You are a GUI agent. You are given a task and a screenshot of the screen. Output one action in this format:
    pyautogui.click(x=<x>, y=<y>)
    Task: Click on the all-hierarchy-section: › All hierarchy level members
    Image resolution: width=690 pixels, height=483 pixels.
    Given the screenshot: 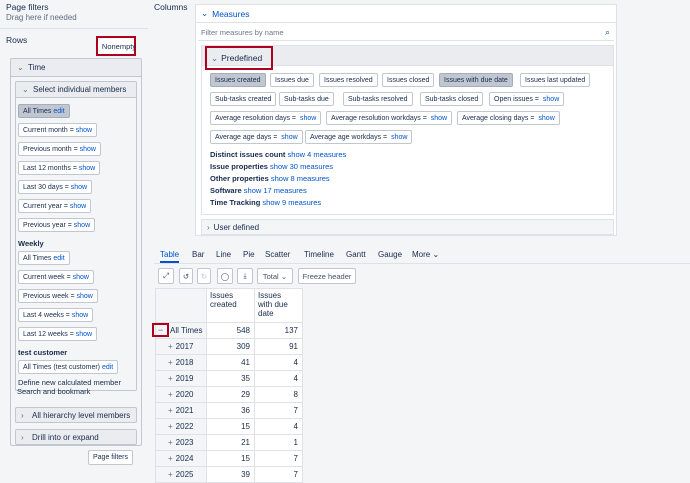 What is the action you would take?
    pyautogui.click(x=76, y=415)
    